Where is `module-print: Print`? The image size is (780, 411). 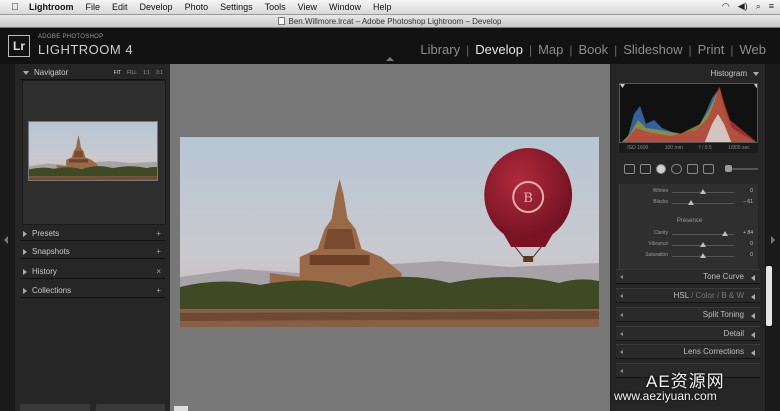 module-print: Print is located at coordinates (711, 49).